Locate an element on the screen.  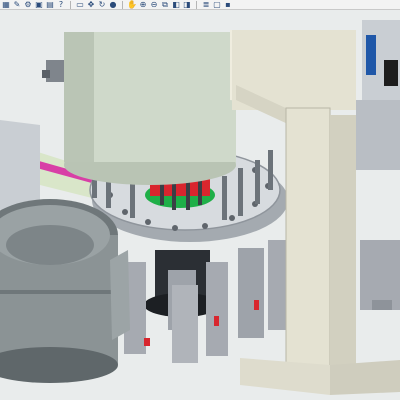
grid-icon: ▦ is located at coordinates (6, 4).